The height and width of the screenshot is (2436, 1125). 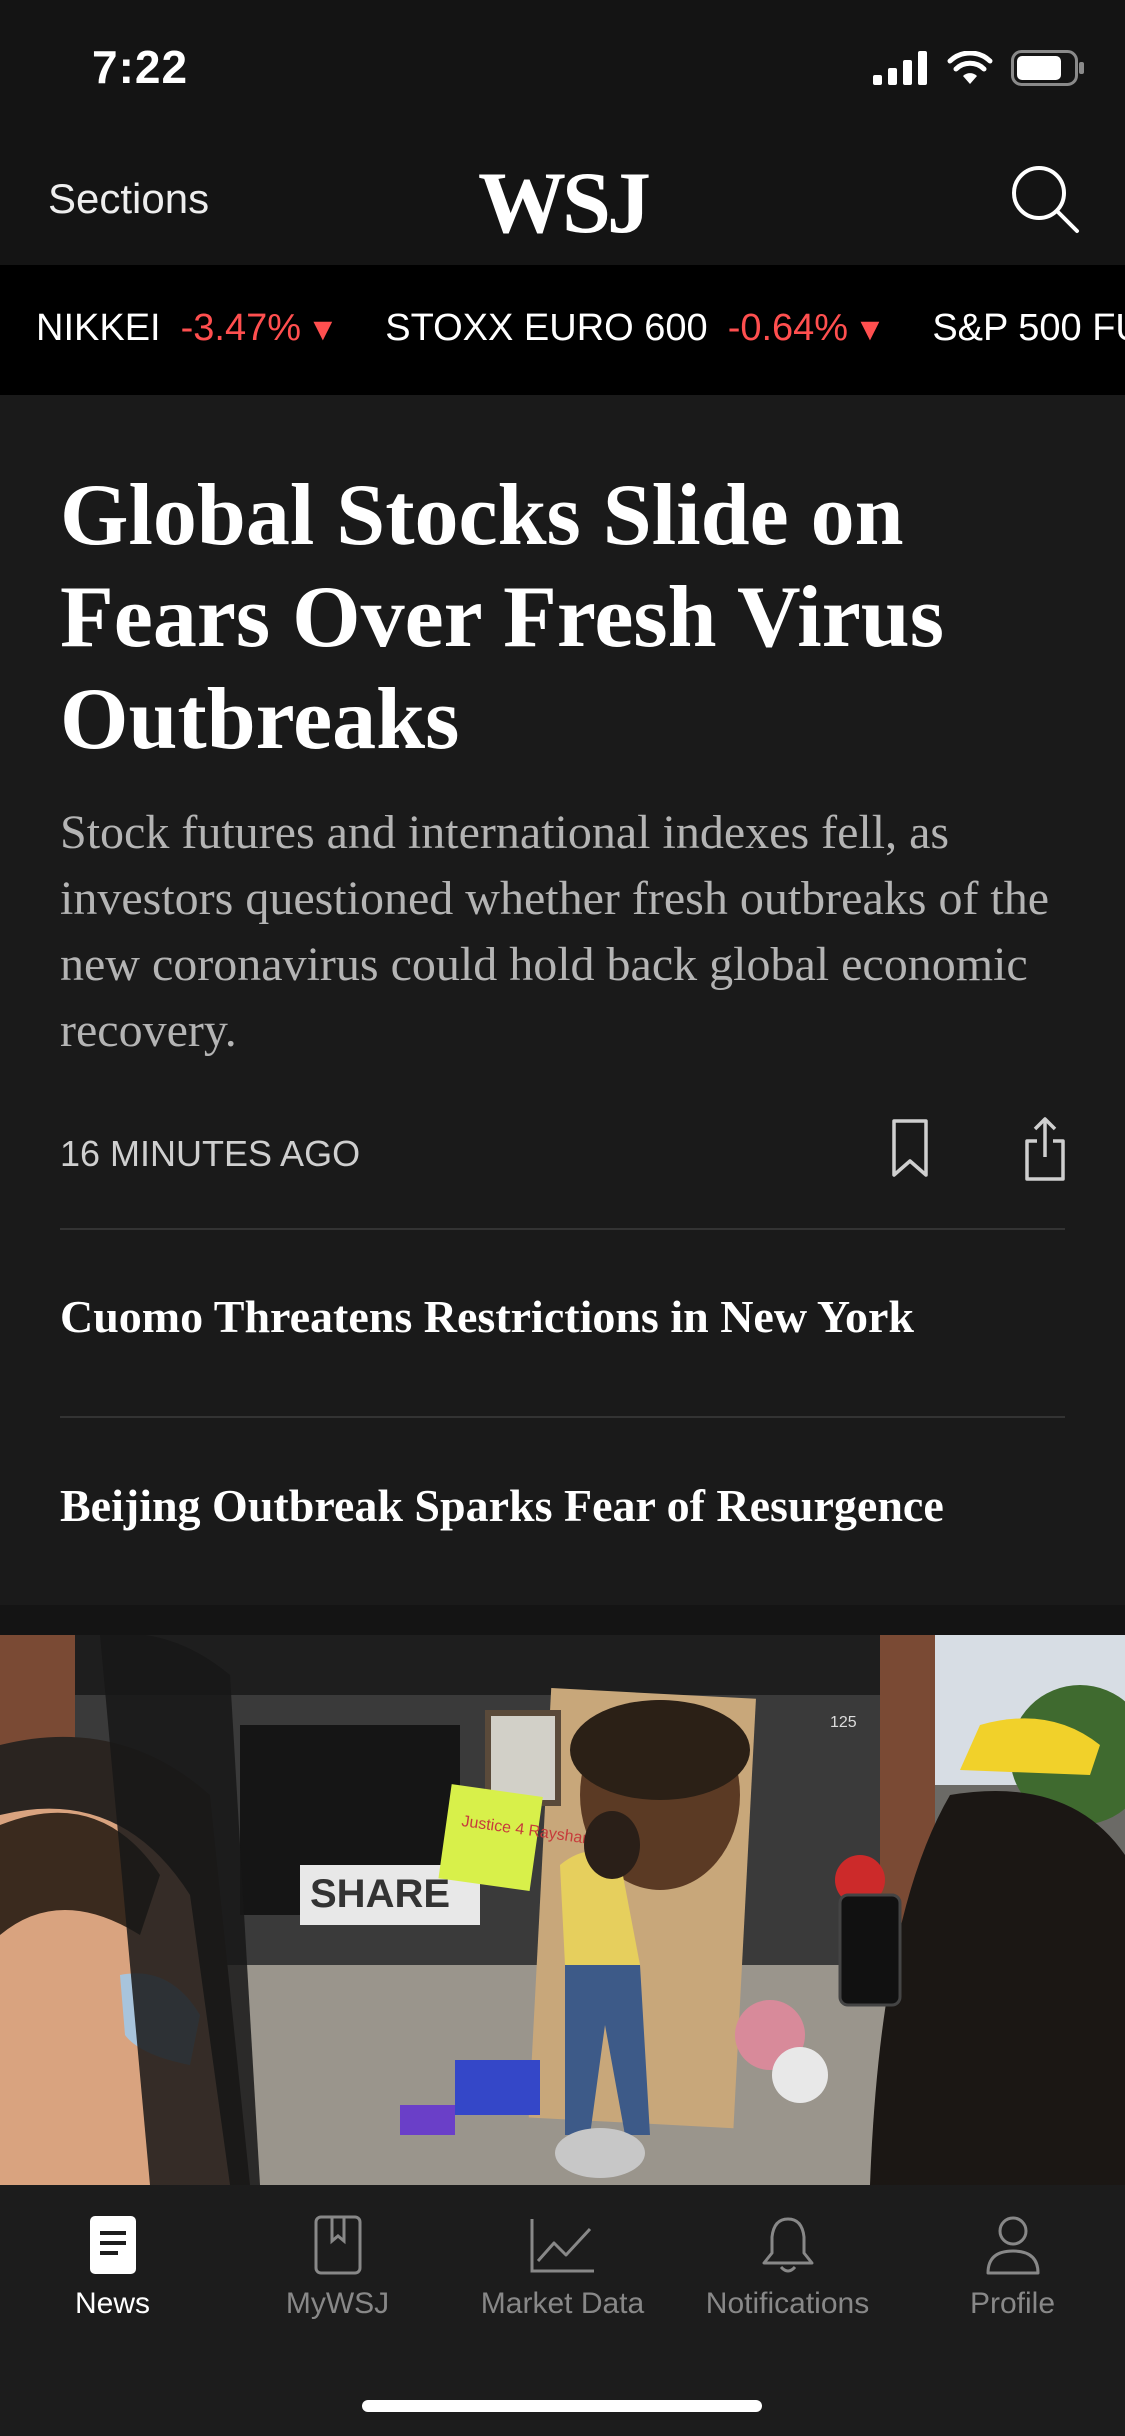 I want to click on tab-news: News, so click(x=112, y=2268).